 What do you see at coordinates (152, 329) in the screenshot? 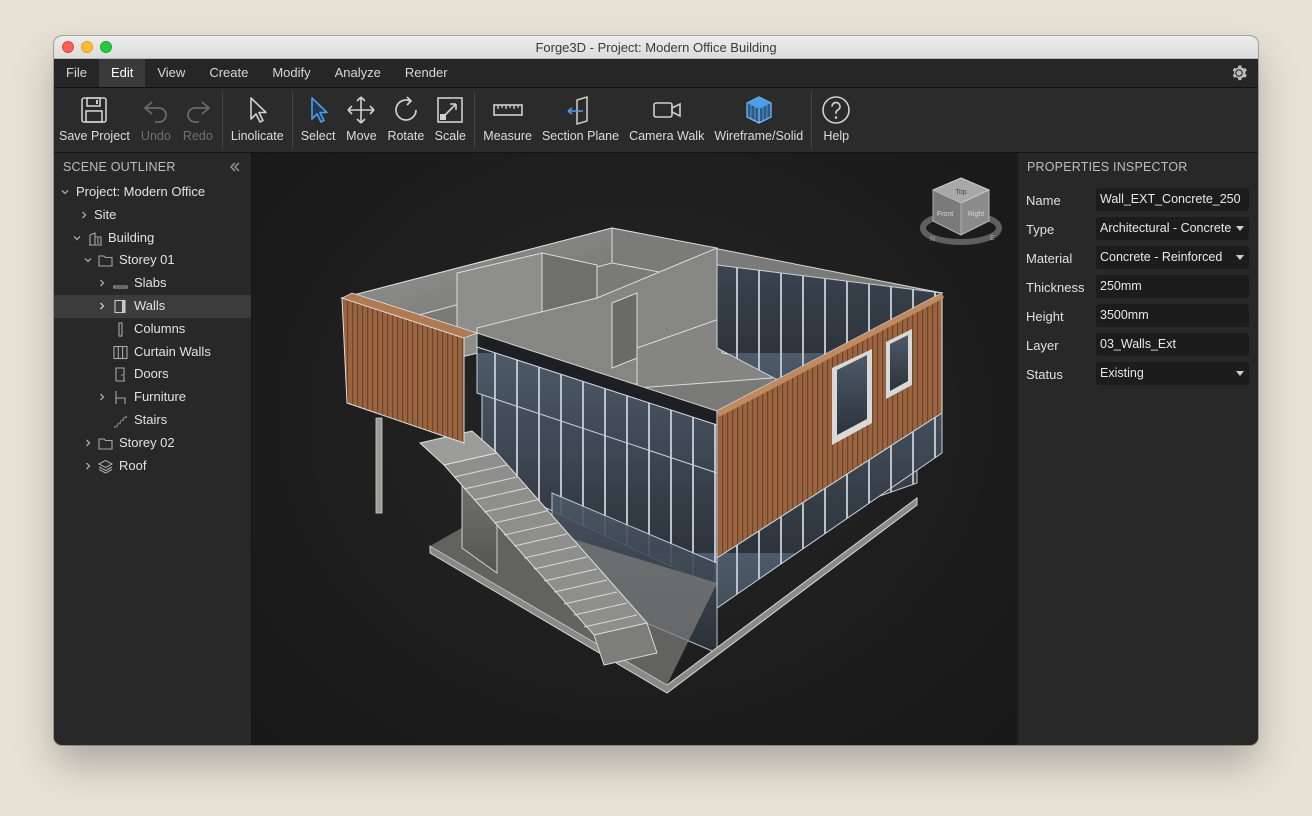
I see `tree-item-columns: Columns` at bounding box center [152, 329].